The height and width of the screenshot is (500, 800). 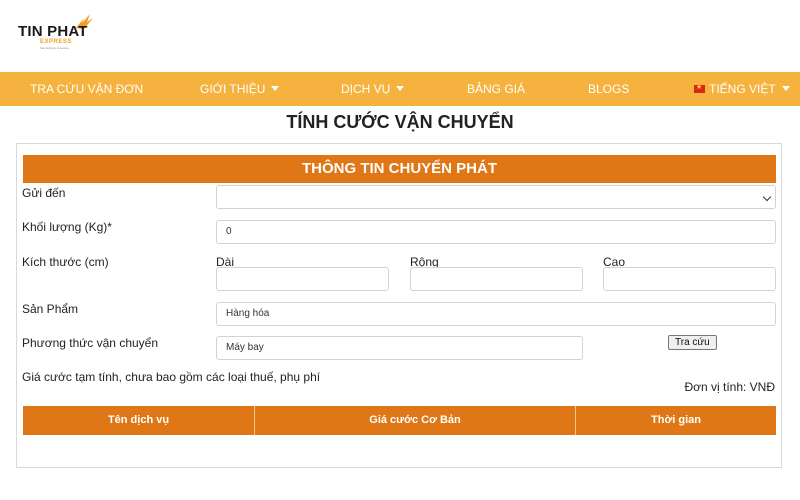 I want to click on brand-logo: TIN PHAT EXPRESS fast delivery & secure, so click(x=63, y=32).